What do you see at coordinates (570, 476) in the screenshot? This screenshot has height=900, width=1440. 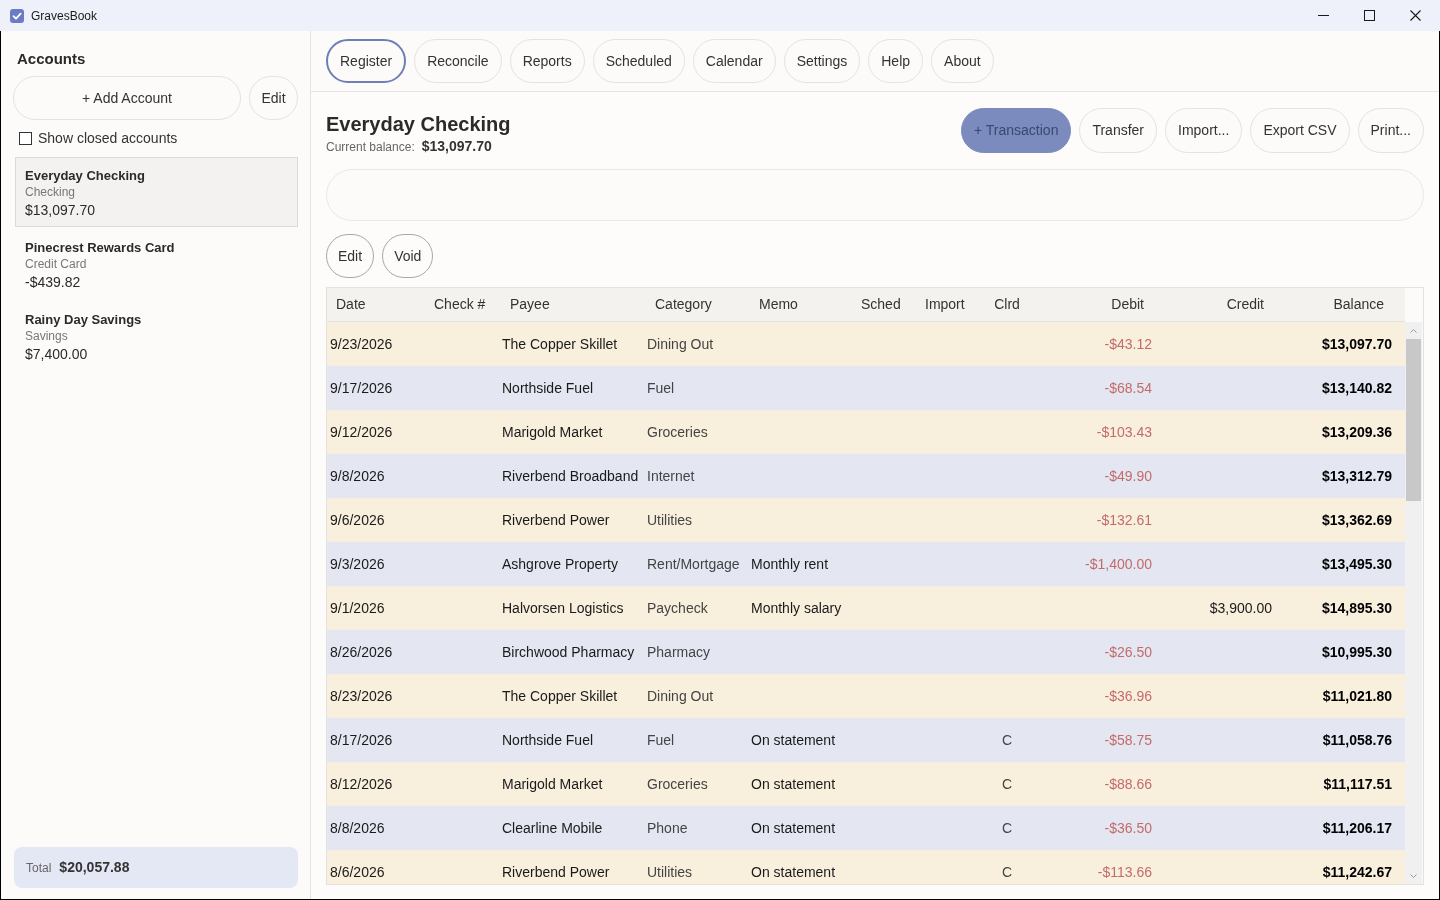 I see `table-cell-text: Riverbend Broadband` at bounding box center [570, 476].